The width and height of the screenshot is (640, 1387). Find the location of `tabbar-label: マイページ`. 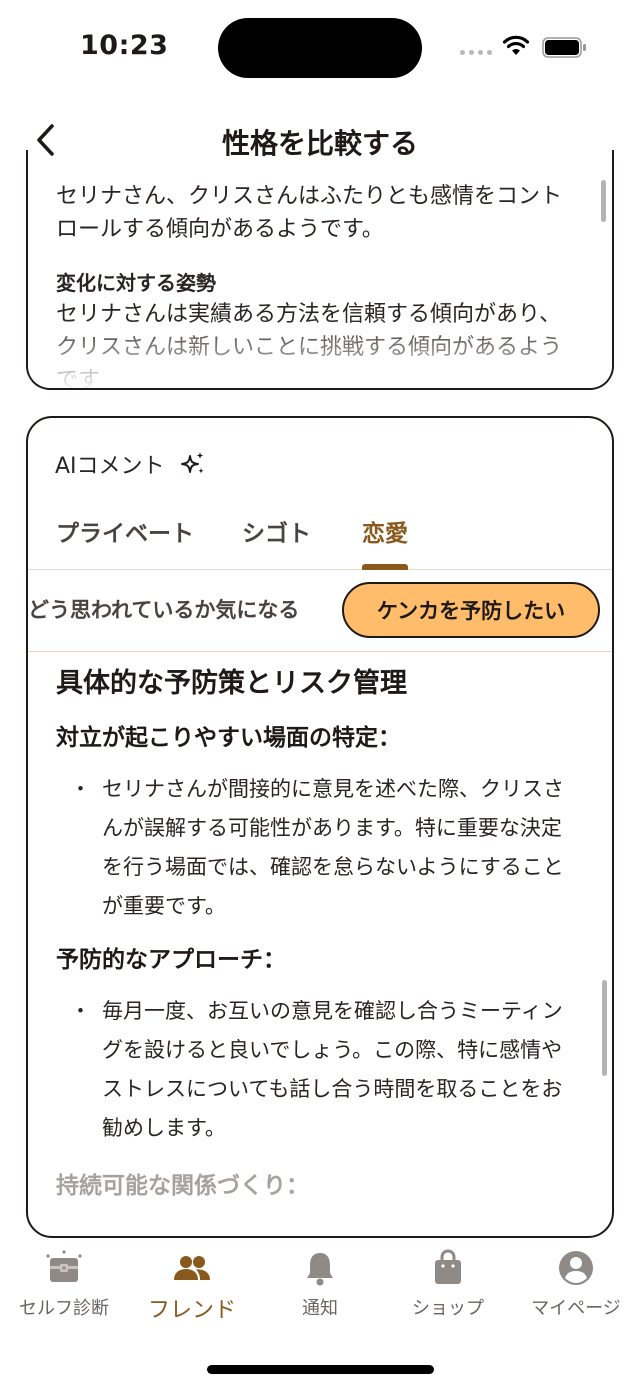

tabbar-label: マイページ is located at coordinates (576, 1308).